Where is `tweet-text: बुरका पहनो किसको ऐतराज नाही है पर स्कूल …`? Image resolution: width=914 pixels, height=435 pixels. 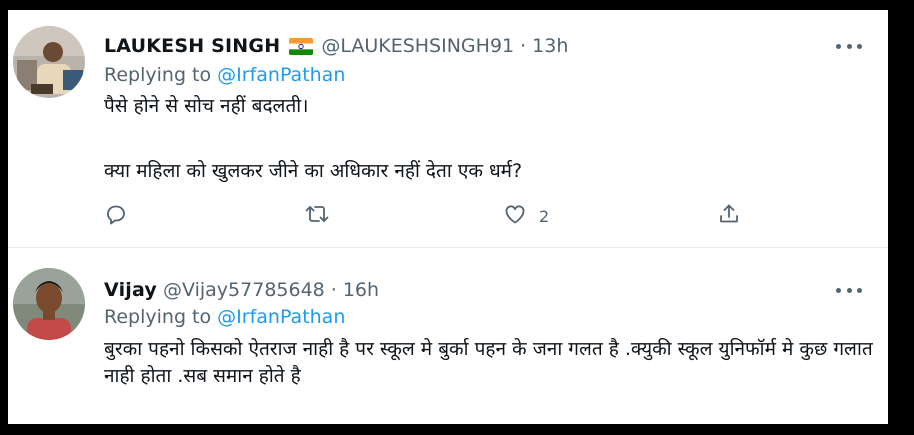
tweet-text: बुरका पहनो किसको ऐतराज नाही है पर स्कूल … is located at coordinates (488, 362).